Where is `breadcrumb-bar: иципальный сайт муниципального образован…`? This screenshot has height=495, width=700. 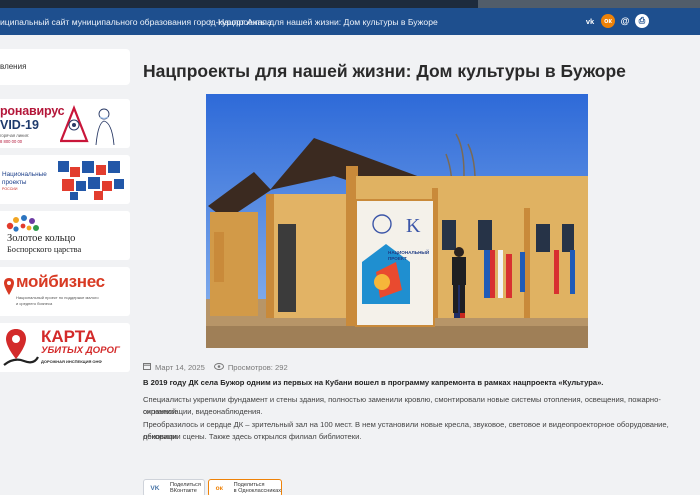
breadcrumb-bar: иципальный сайт муниципального образован… is located at coordinates (350, 21).